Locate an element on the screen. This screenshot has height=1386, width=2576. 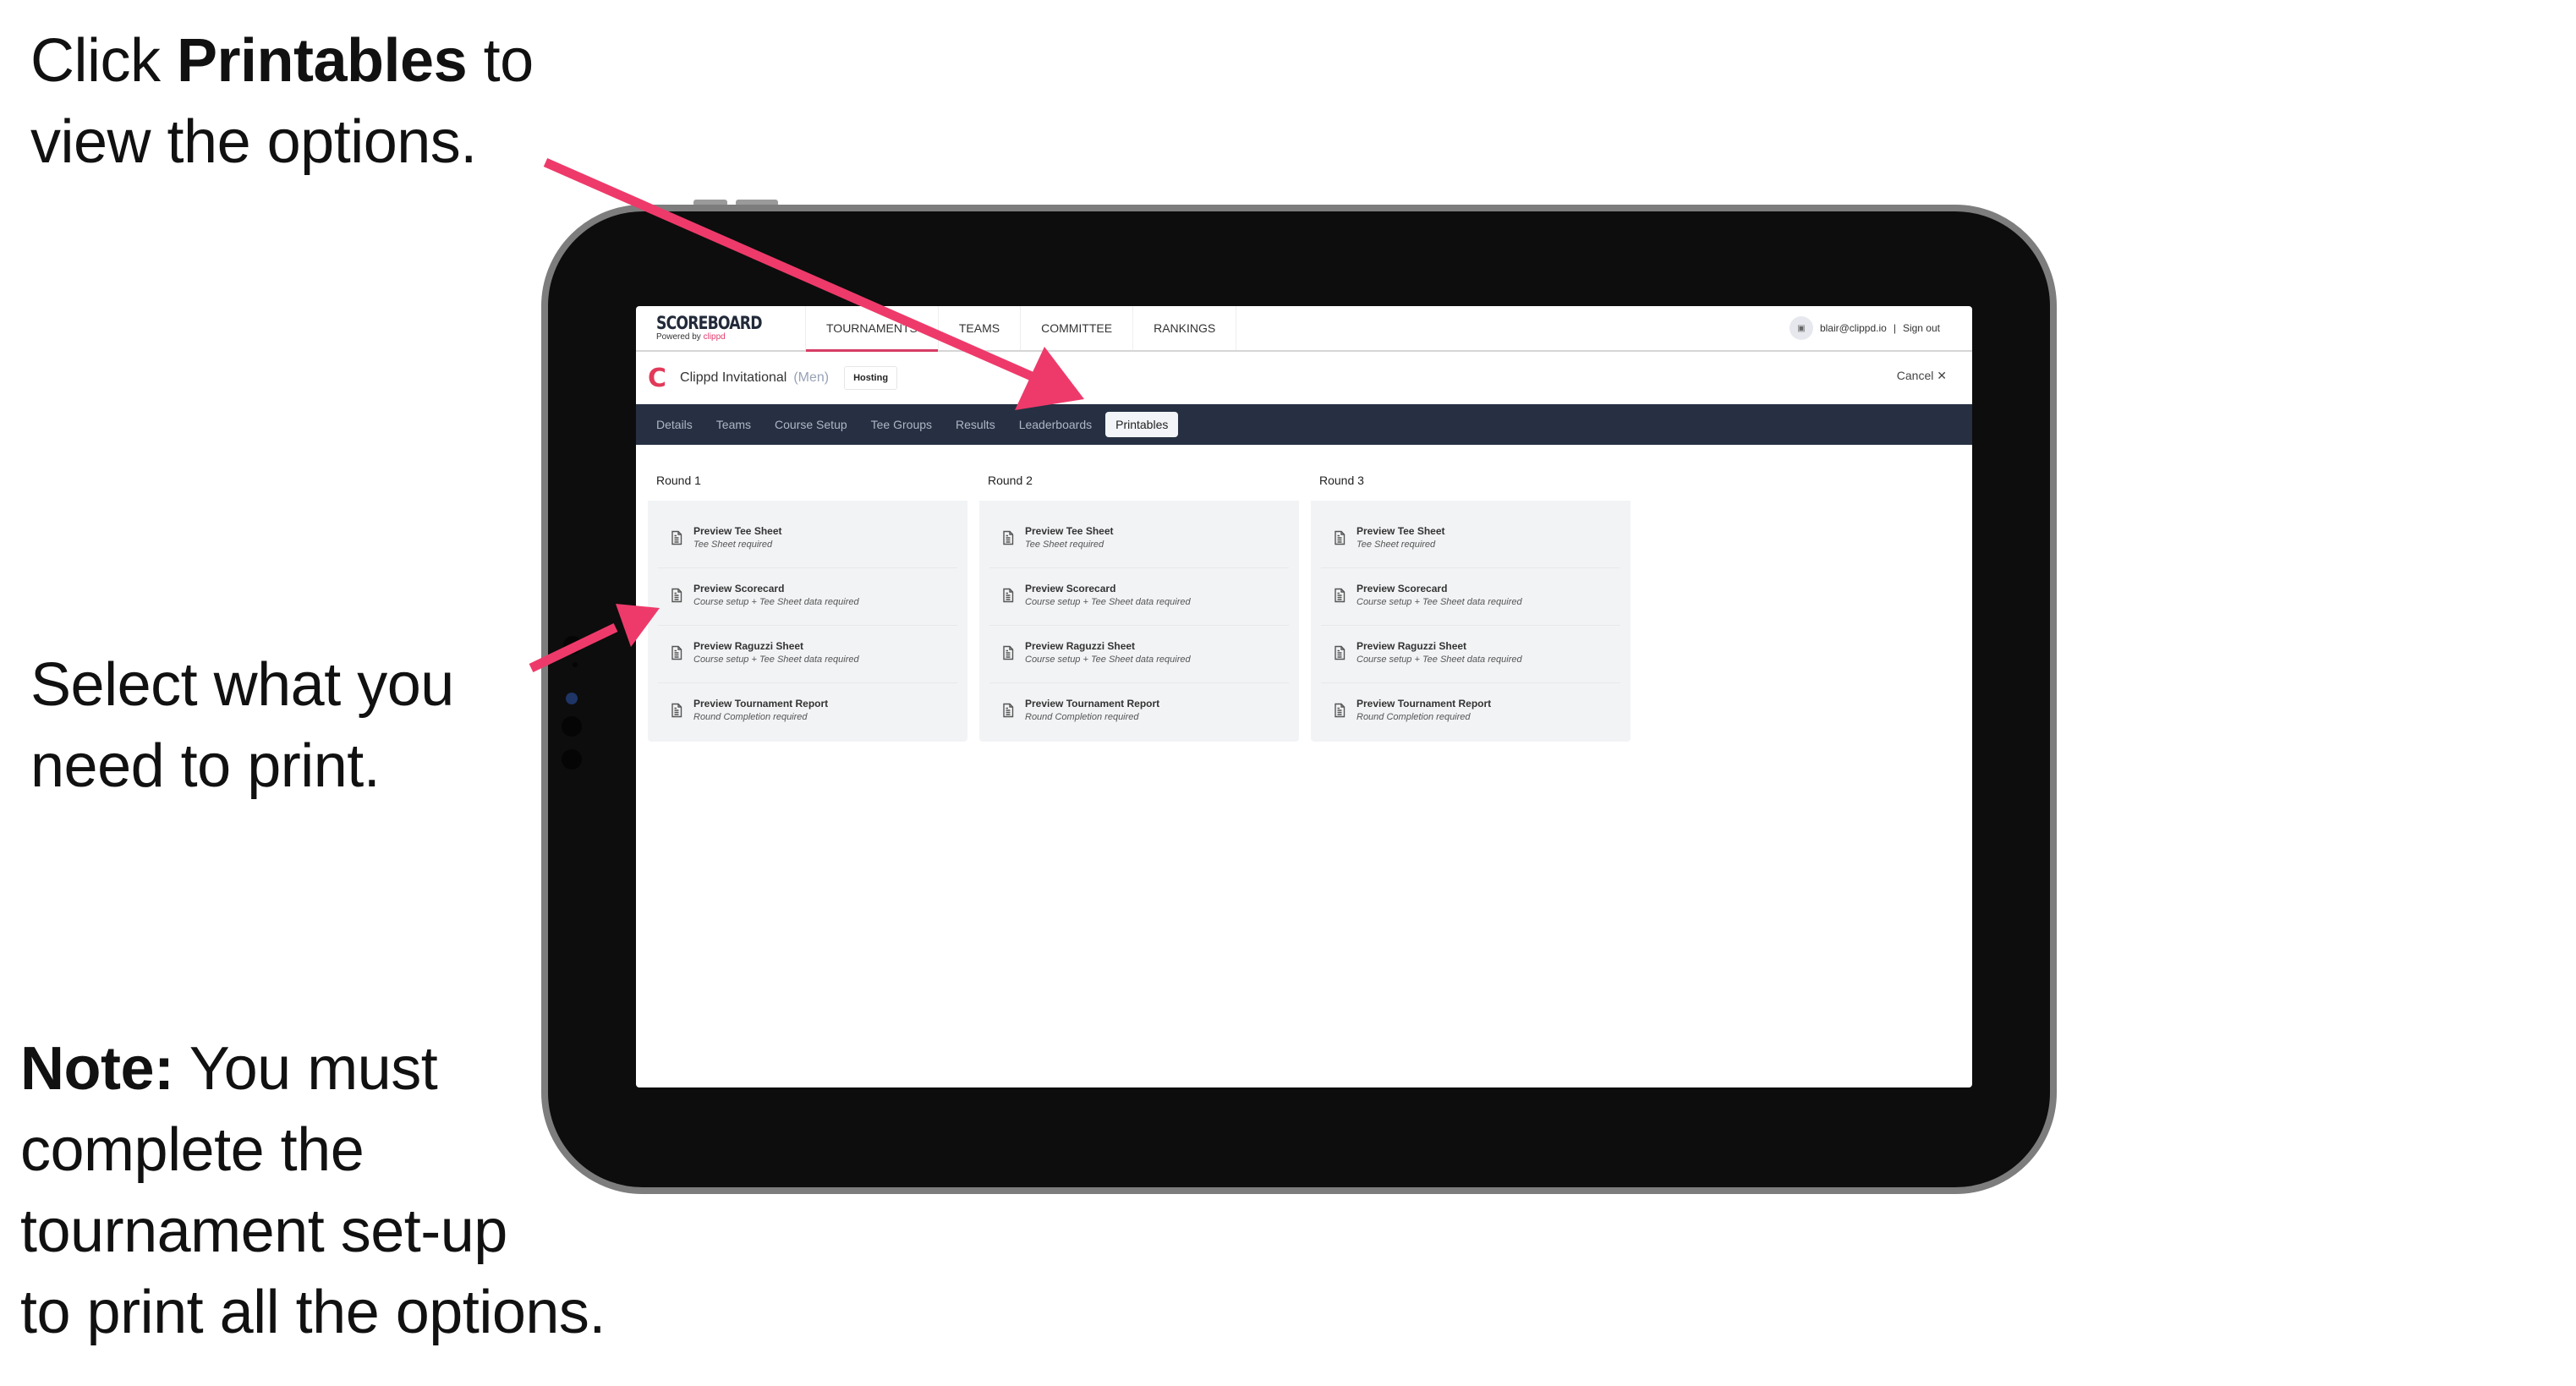
nav-committee: COMMITTEE is located at coordinates (1077, 328).